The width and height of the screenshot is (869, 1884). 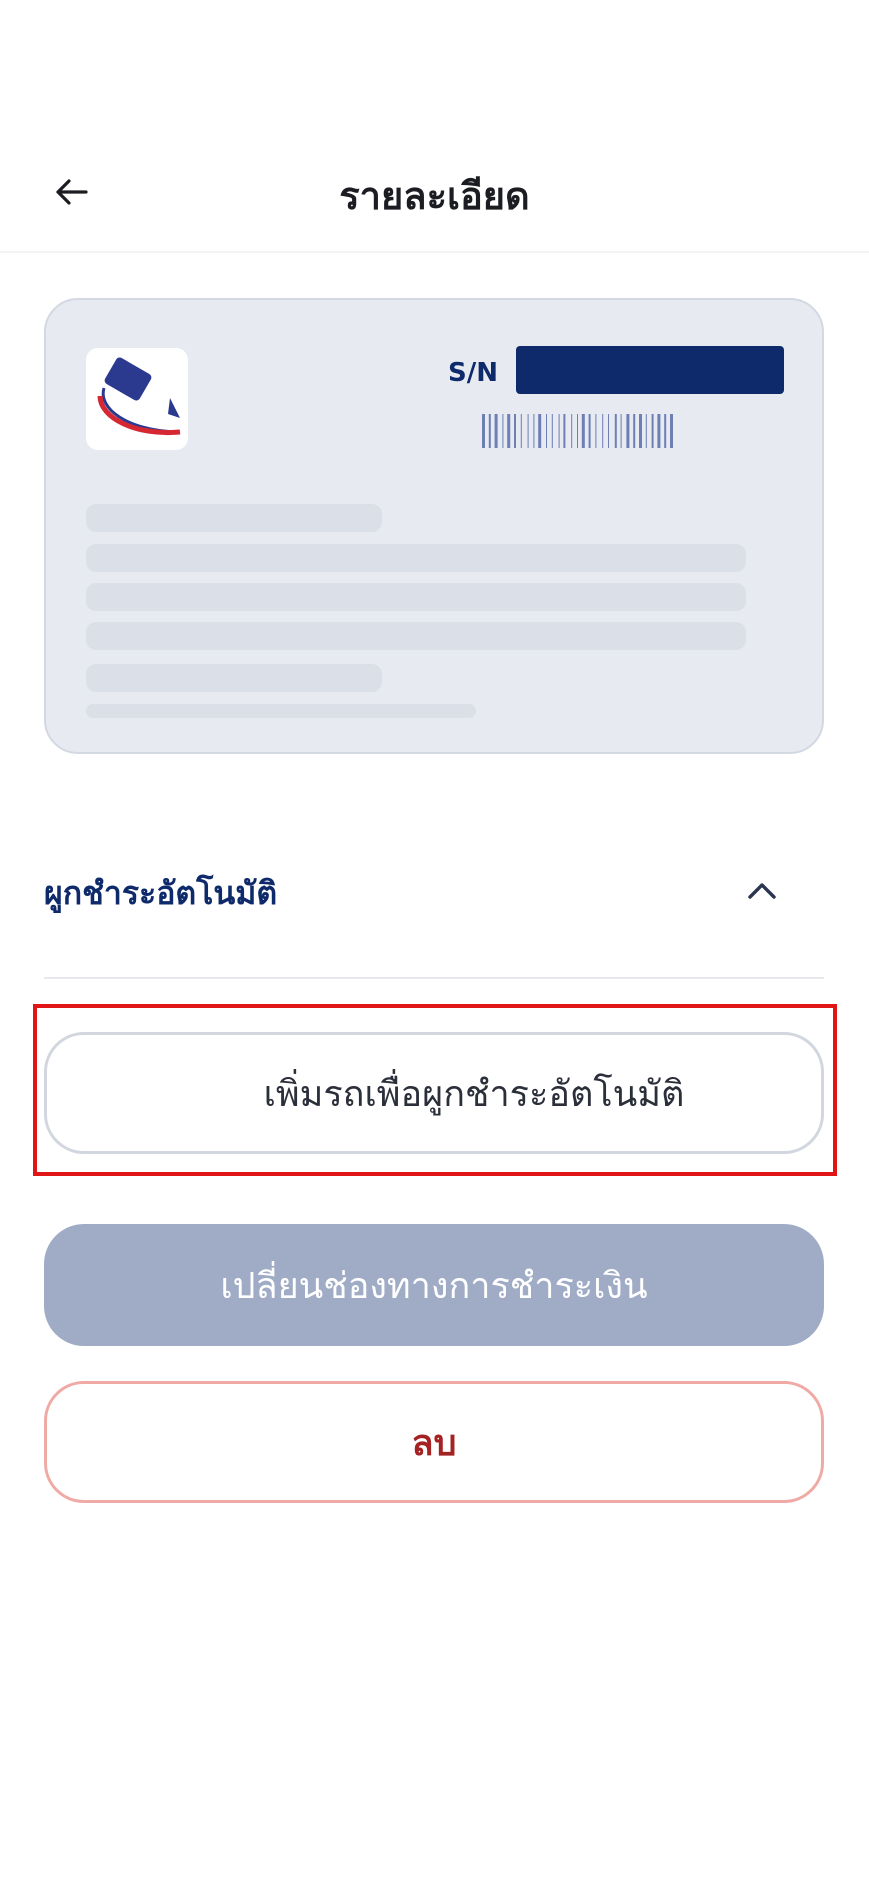 I want to click on delete-label: ลบ, so click(x=434, y=1443).